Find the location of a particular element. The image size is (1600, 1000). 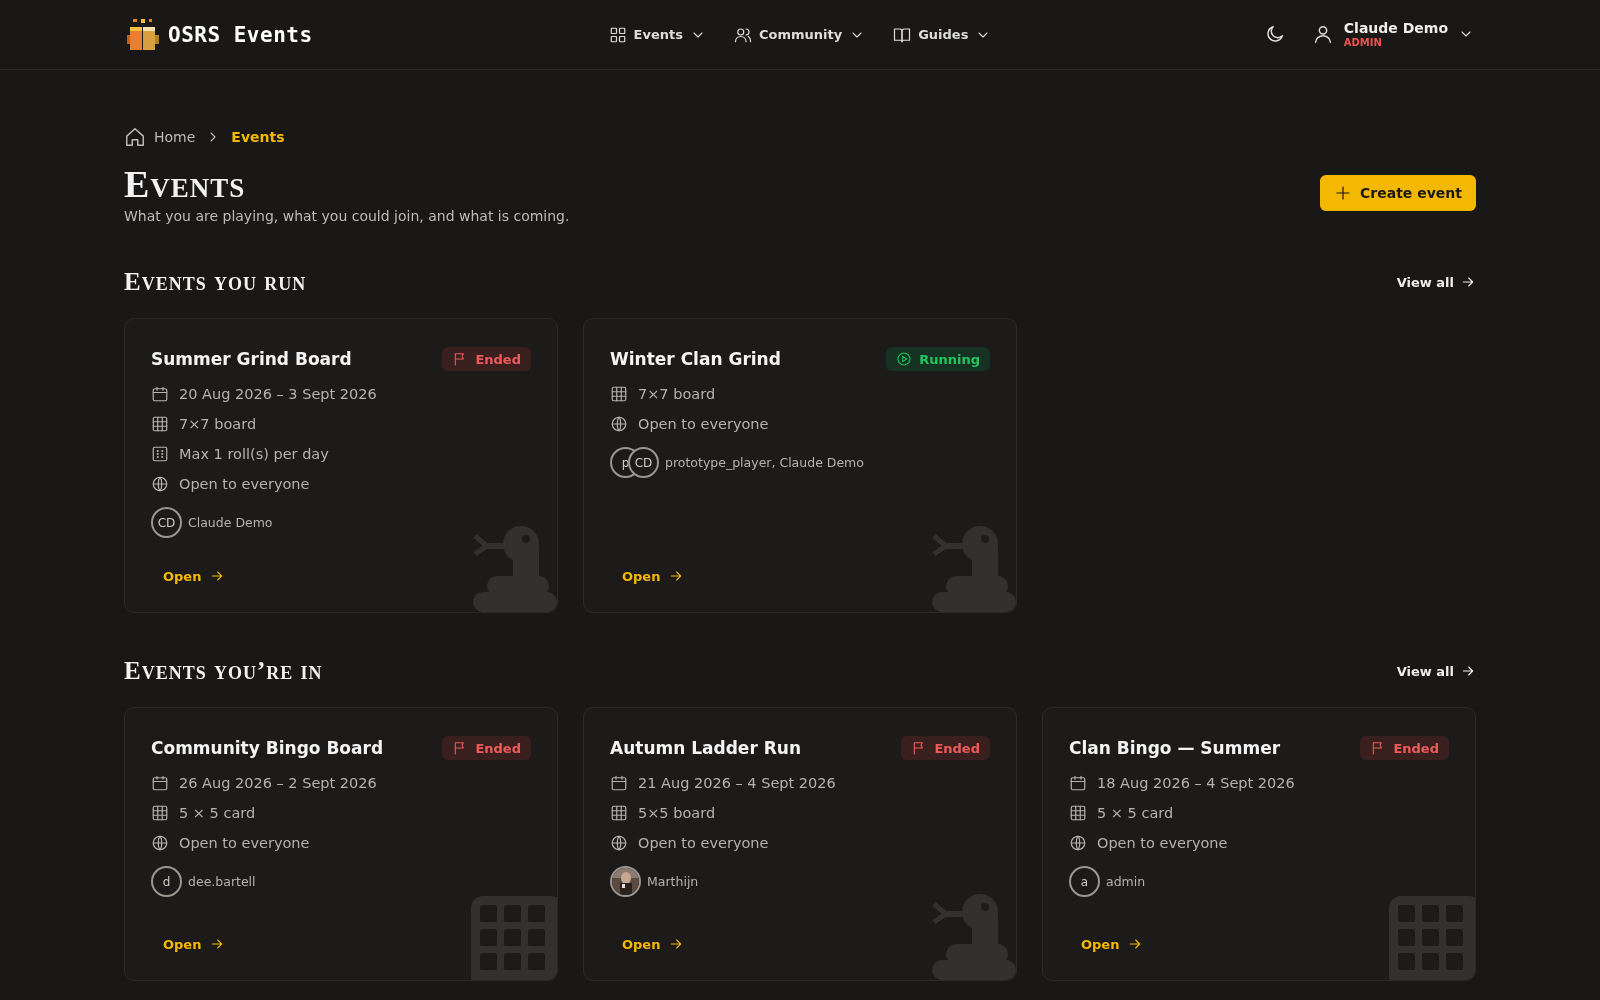

event-detail: 26 Aug 2026 – 2 Sept 2026 is located at coordinates (278, 783).